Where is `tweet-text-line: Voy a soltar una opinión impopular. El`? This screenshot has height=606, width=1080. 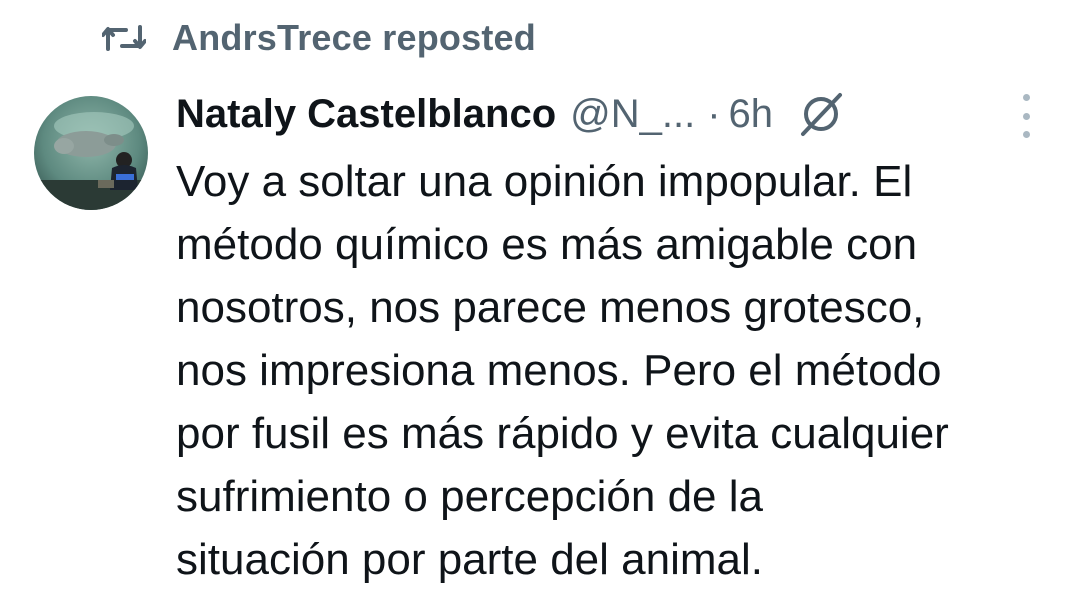 tweet-text-line: Voy a soltar una opinión impopular. El is located at coordinates (544, 181).